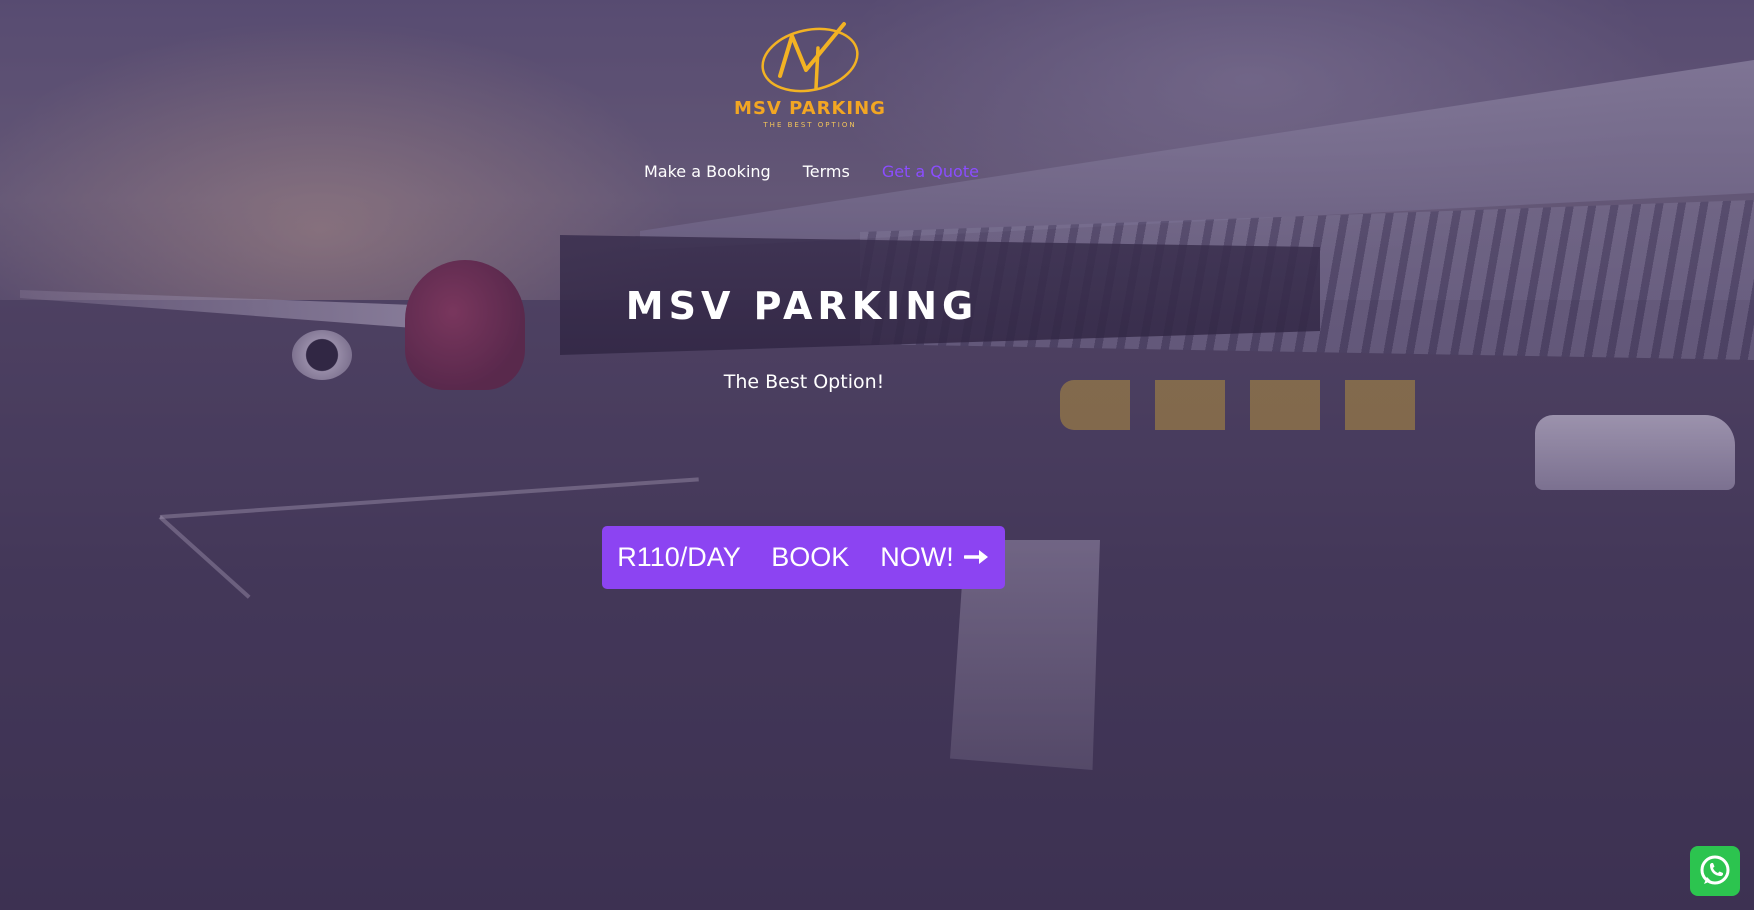 The width and height of the screenshot is (1754, 910). What do you see at coordinates (802, 306) in the screenshot?
I see `hero-title: MSV PARKING` at bounding box center [802, 306].